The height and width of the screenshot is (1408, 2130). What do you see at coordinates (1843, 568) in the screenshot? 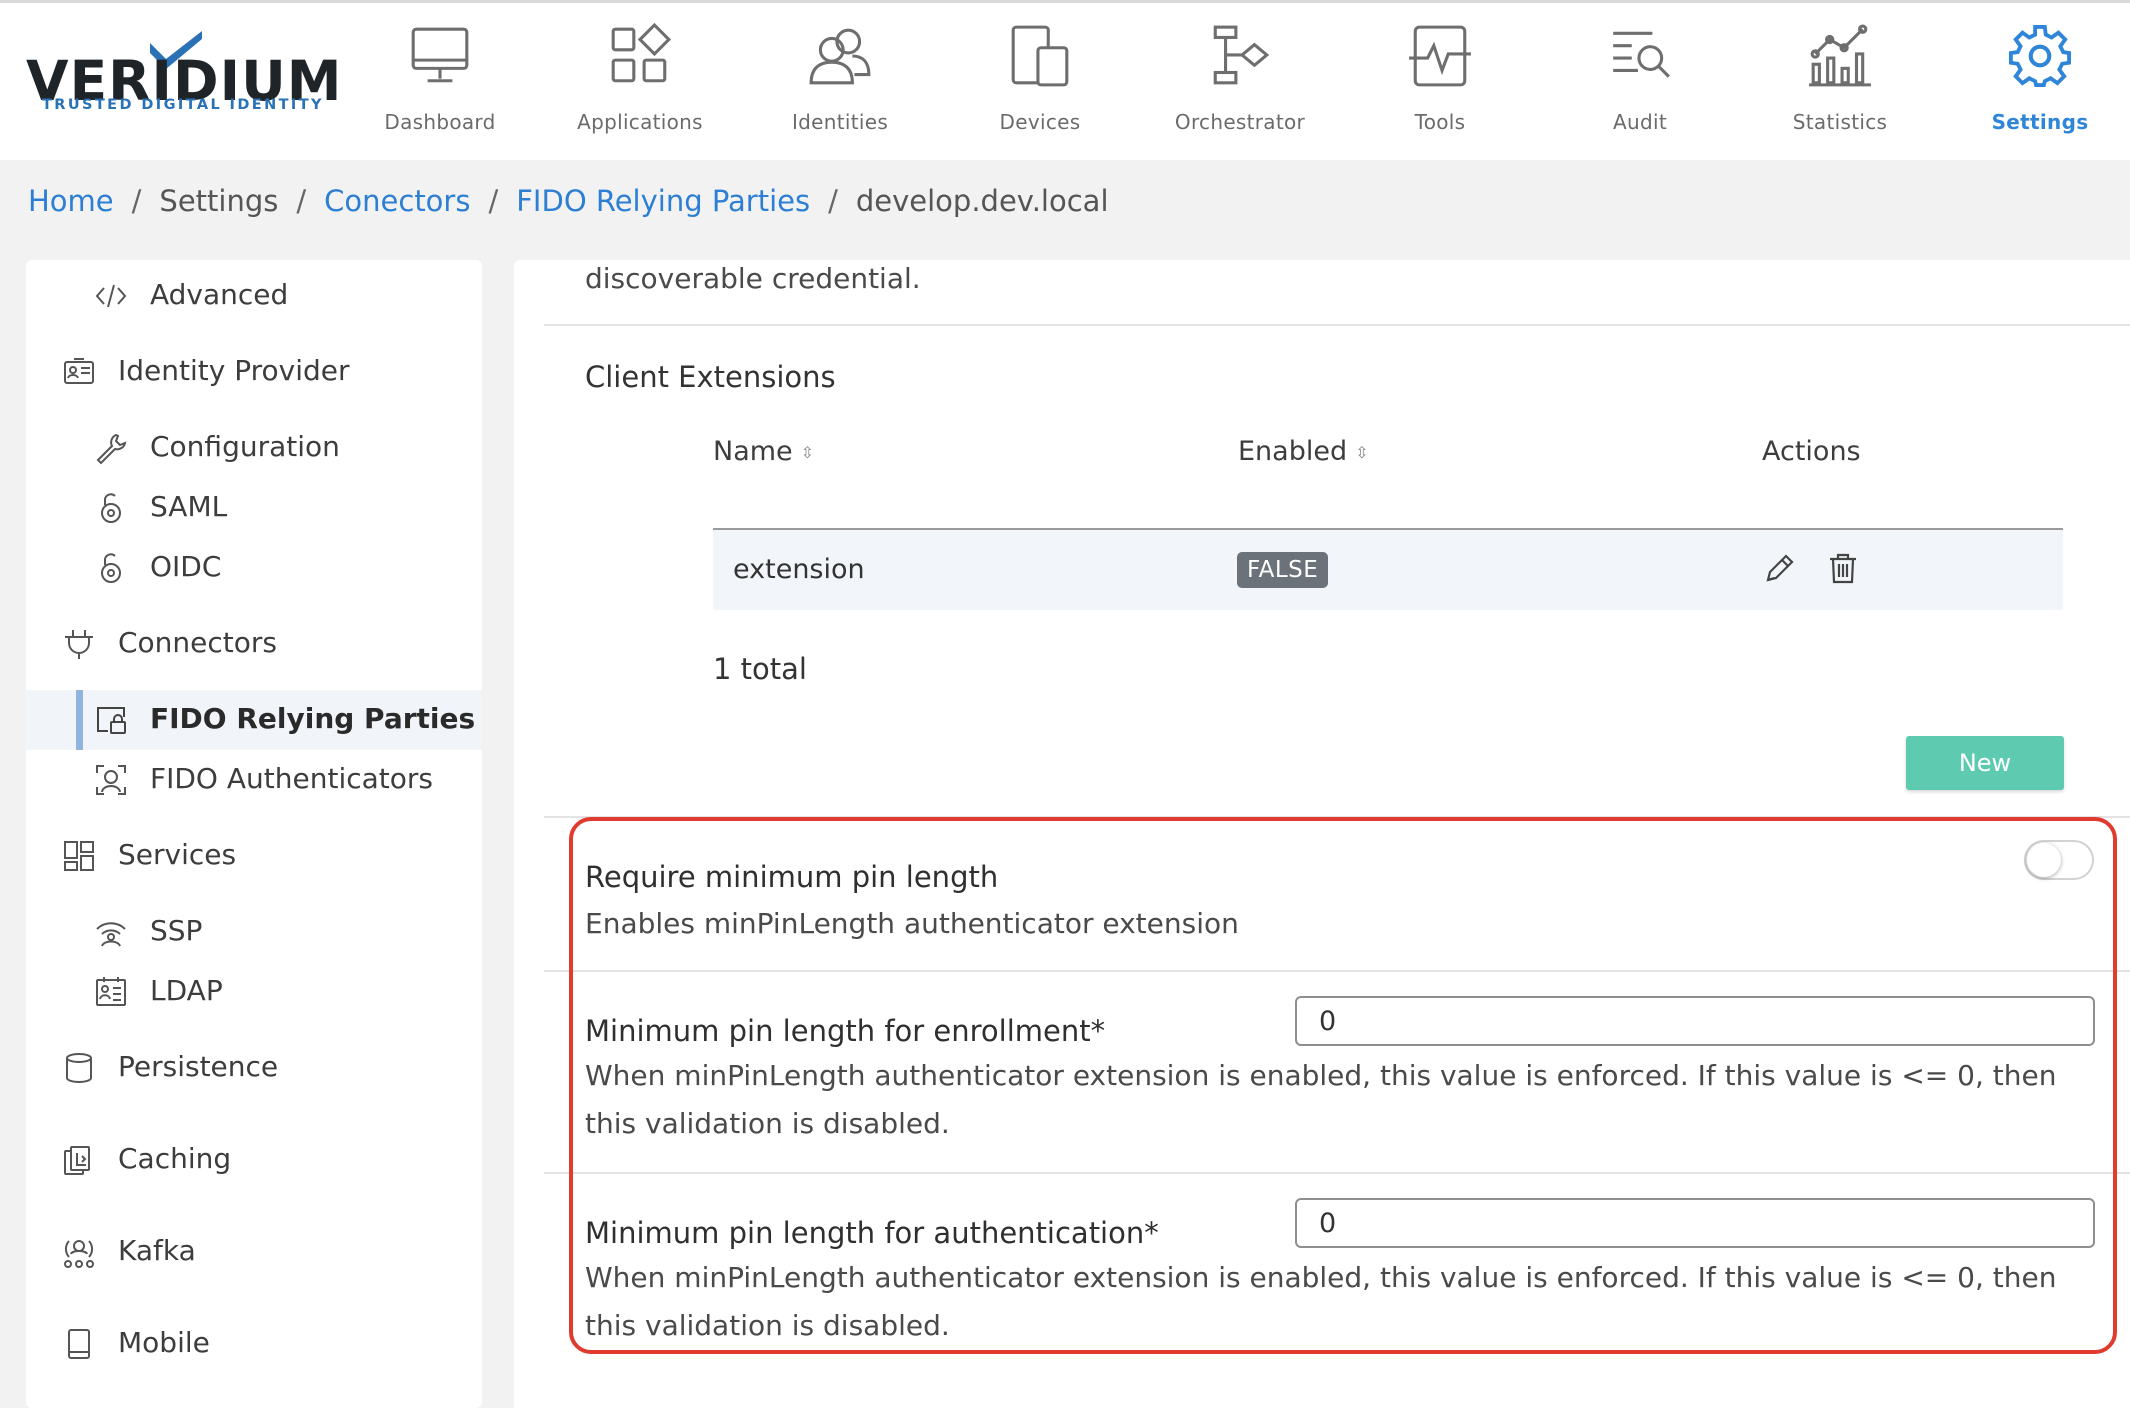
I see `trash-icon` at bounding box center [1843, 568].